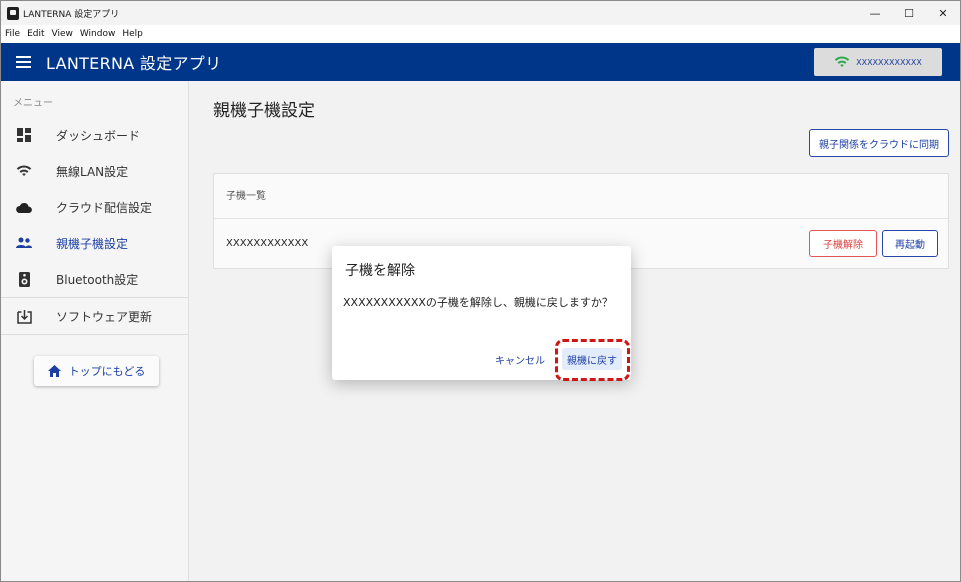 The width and height of the screenshot is (961, 582). I want to click on sidebar-item-wifi: 無線LAN設定, so click(94, 171).